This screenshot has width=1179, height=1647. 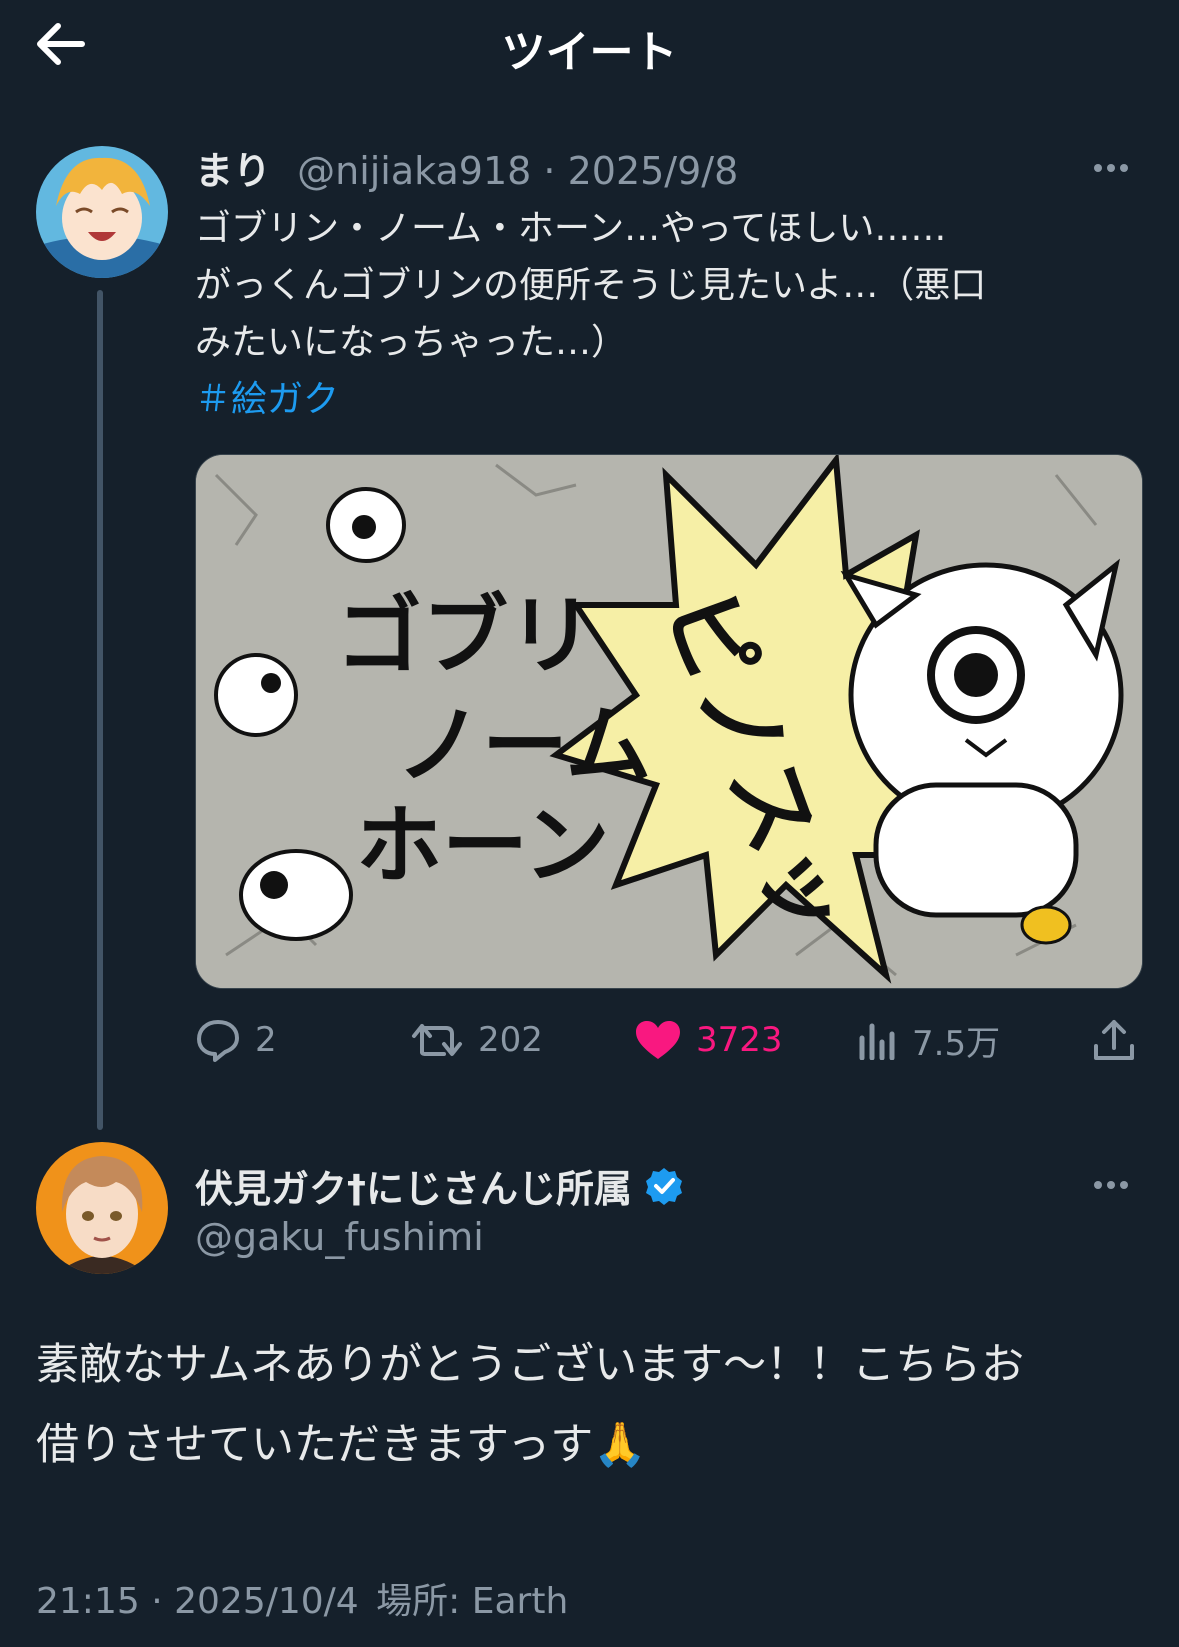 What do you see at coordinates (465, 636) in the screenshot?
I see `image-text: ゴブリ` at bounding box center [465, 636].